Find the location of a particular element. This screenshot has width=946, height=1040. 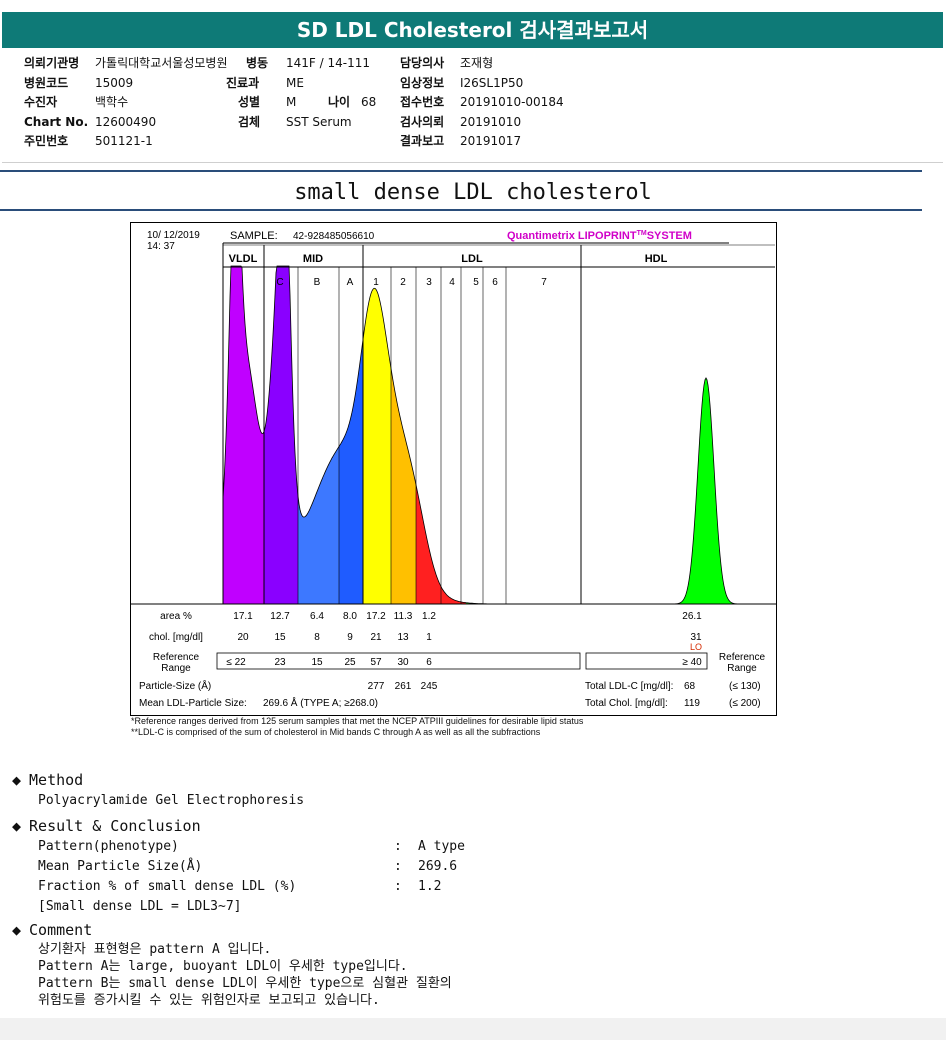

system-brand: Quantimetrix LIPOPRINTTMSYSTEM is located at coordinates (599, 236).